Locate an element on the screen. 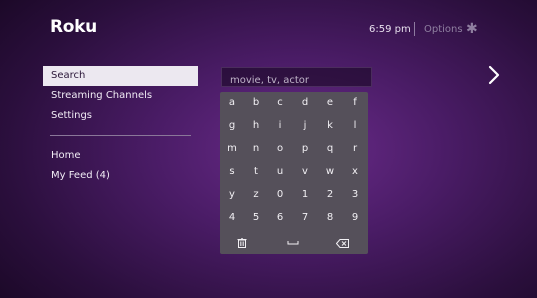 This screenshot has width=537, height=298. key-u: u is located at coordinates (280, 172).